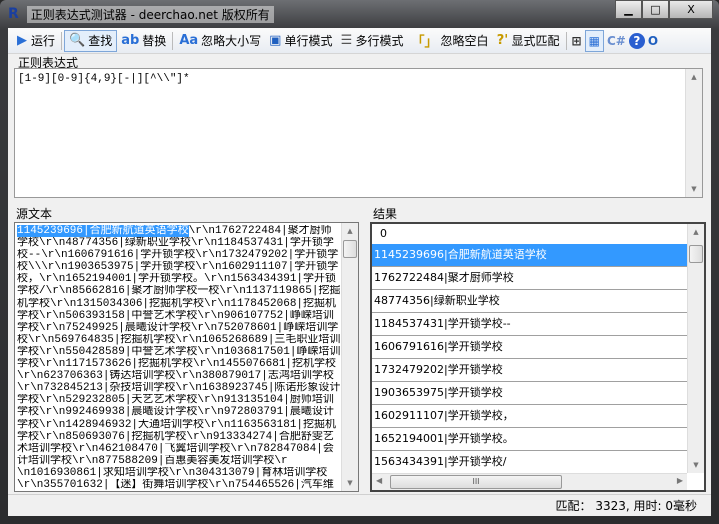 This screenshot has width=719, height=524. Describe the element at coordinates (577, 41) in the screenshot. I see `tree-view-icon: ⊞` at that location.